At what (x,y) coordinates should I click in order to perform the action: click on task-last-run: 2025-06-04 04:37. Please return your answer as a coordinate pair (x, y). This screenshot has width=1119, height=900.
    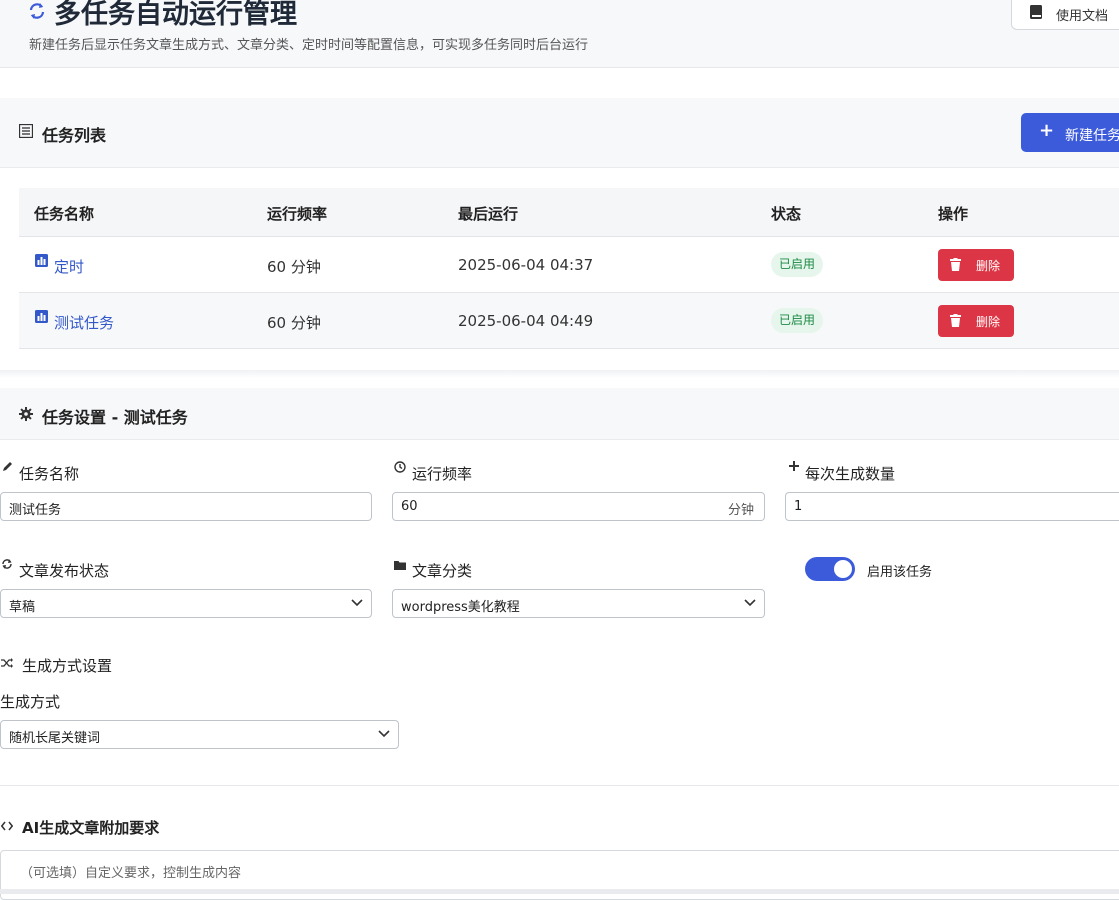
    Looking at the image, I should click on (526, 265).